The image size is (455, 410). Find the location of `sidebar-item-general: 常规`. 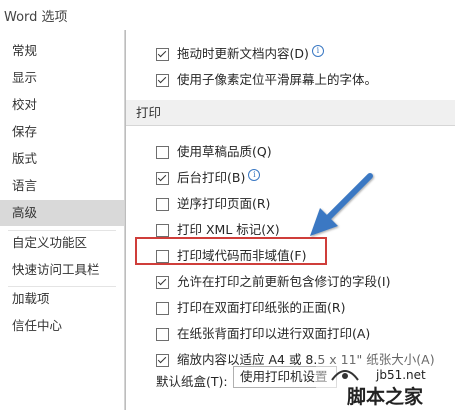

sidebar-item-general: 常规 is located at coordinates (62, 51).